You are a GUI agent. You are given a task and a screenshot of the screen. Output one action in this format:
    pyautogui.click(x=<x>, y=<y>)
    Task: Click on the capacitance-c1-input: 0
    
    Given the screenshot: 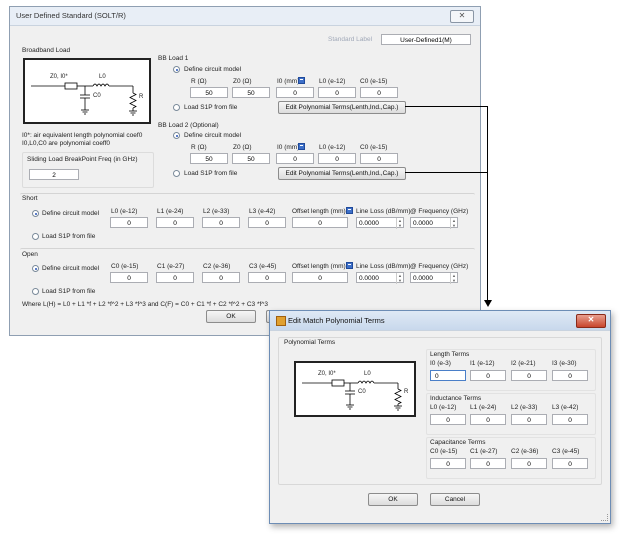 What is the action you would take?
    pyautogui.click(x=488, y=463)
    